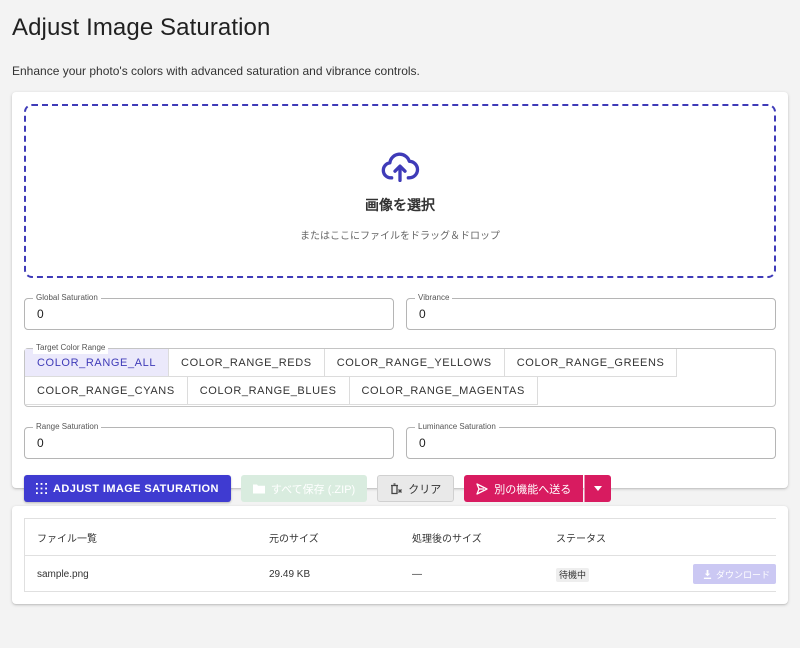 The height and width of the screenshot is (648, 800). Describe the element at coordinates (400, 236) in the screenshot. I see `dropzone-hint: またはここにファイルをドラッグ＆ドロップ` at that location.